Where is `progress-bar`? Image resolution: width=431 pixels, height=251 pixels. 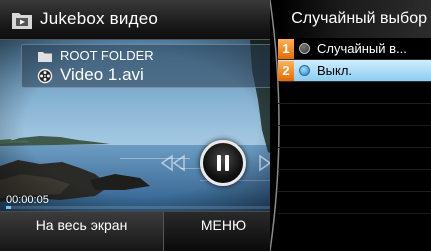
progress-bar is located at coordinates (141, 207).